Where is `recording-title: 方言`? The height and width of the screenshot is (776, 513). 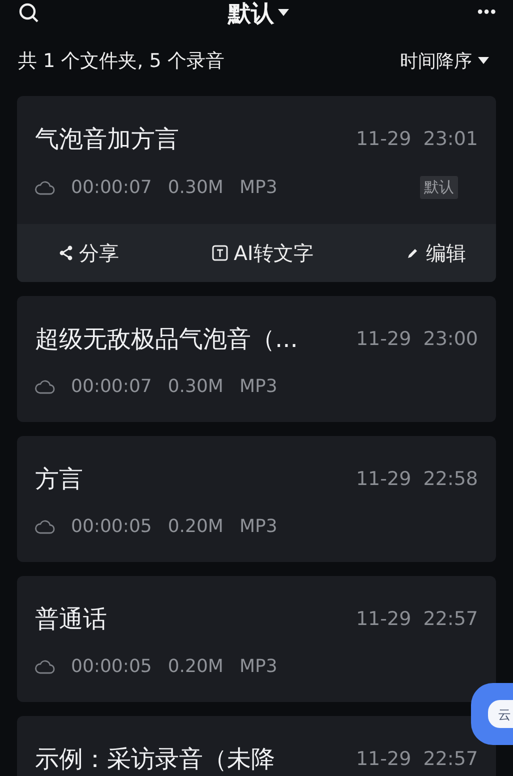
recording-title: 方言 is located at coordinates (59, 479).